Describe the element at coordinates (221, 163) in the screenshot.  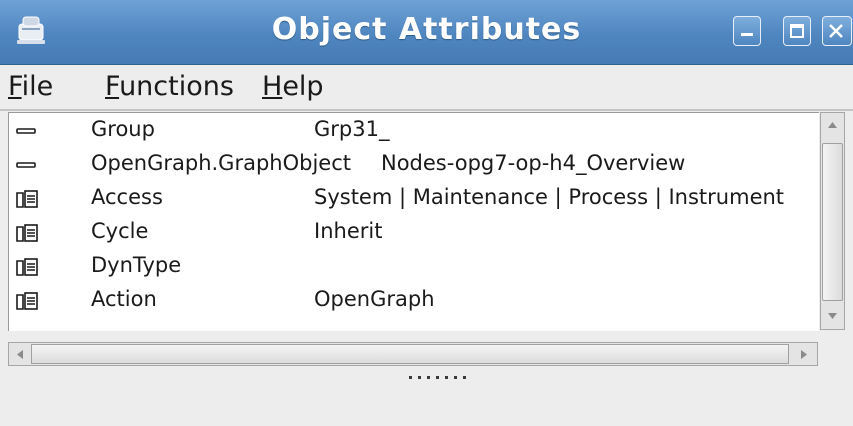
I see `attribute-name: OpenGraph.GraphObject` at that location.